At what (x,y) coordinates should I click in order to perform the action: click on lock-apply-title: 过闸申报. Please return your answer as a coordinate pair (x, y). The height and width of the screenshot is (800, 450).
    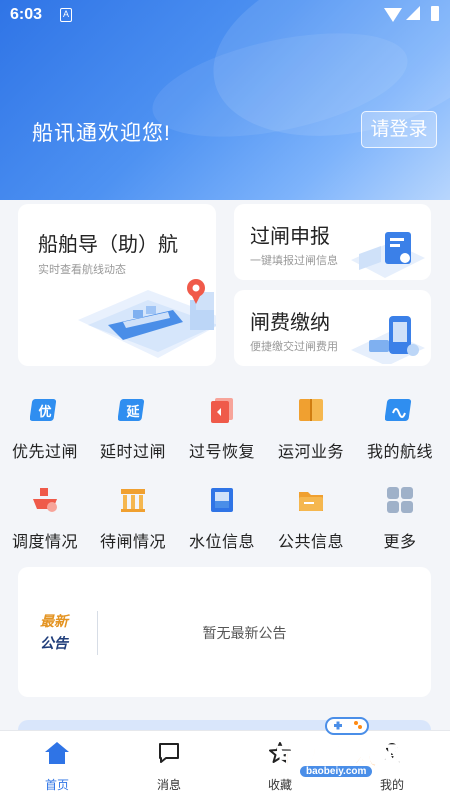
    Looking at the image, I should click on (290, 237).